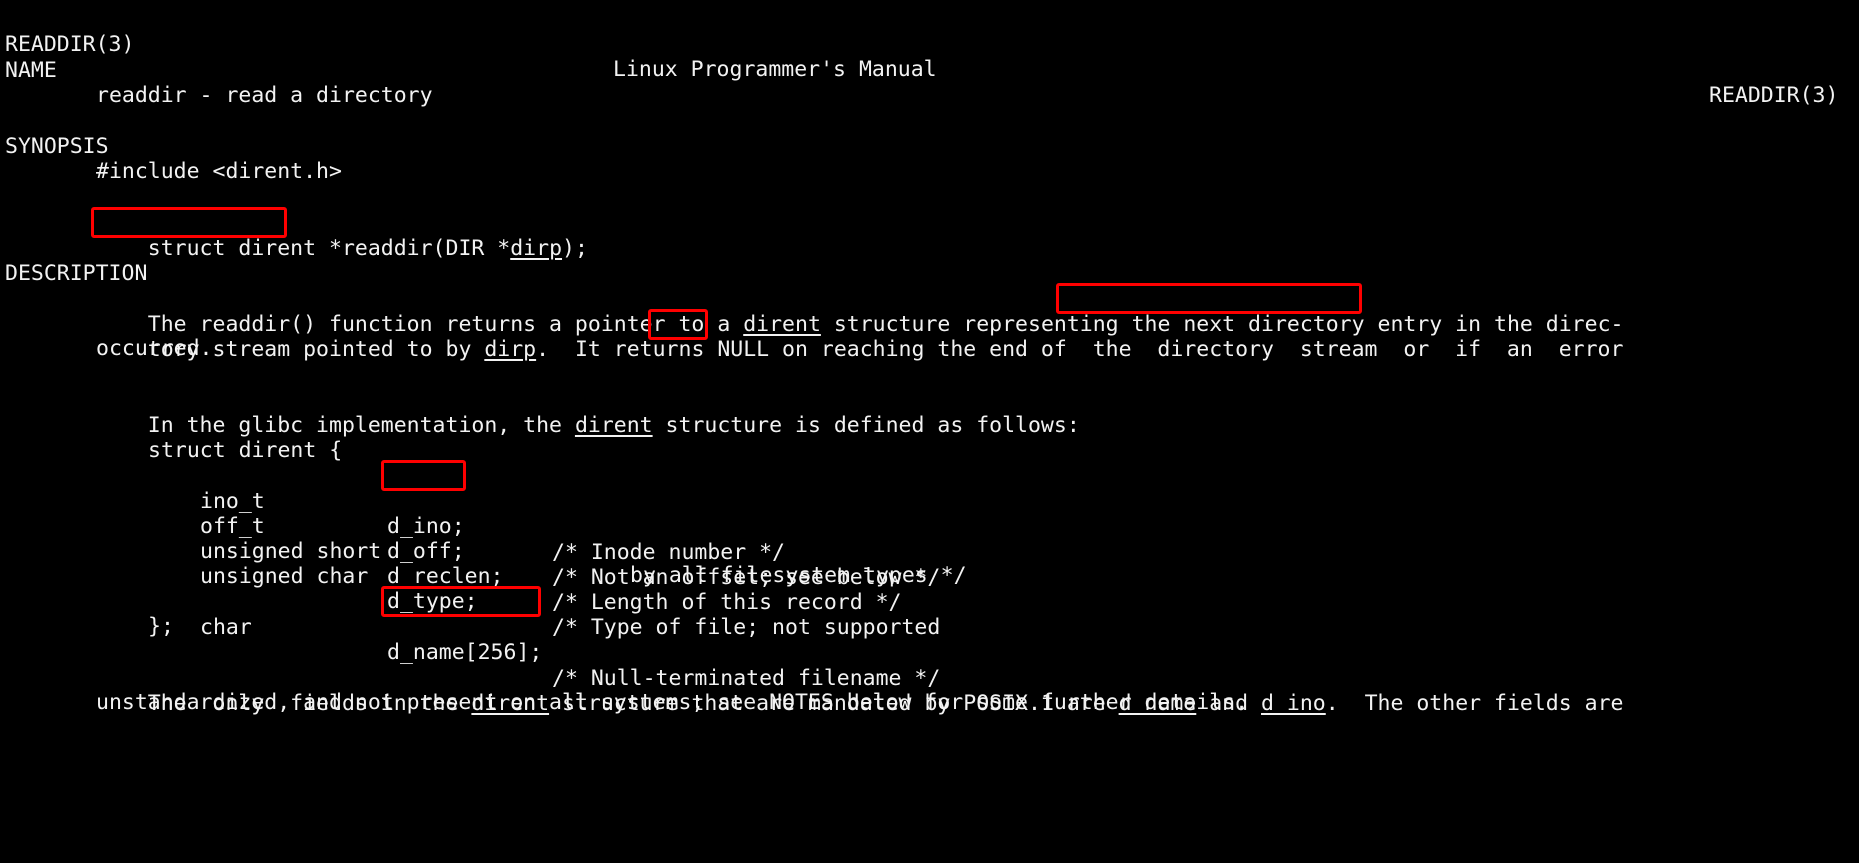 This screenshot has height=863, width=1859. What do you see at coordinates (575, 248) in the screenshot?
I see `synopsis-prototype-tail: );` at bounding box center [575, 248].